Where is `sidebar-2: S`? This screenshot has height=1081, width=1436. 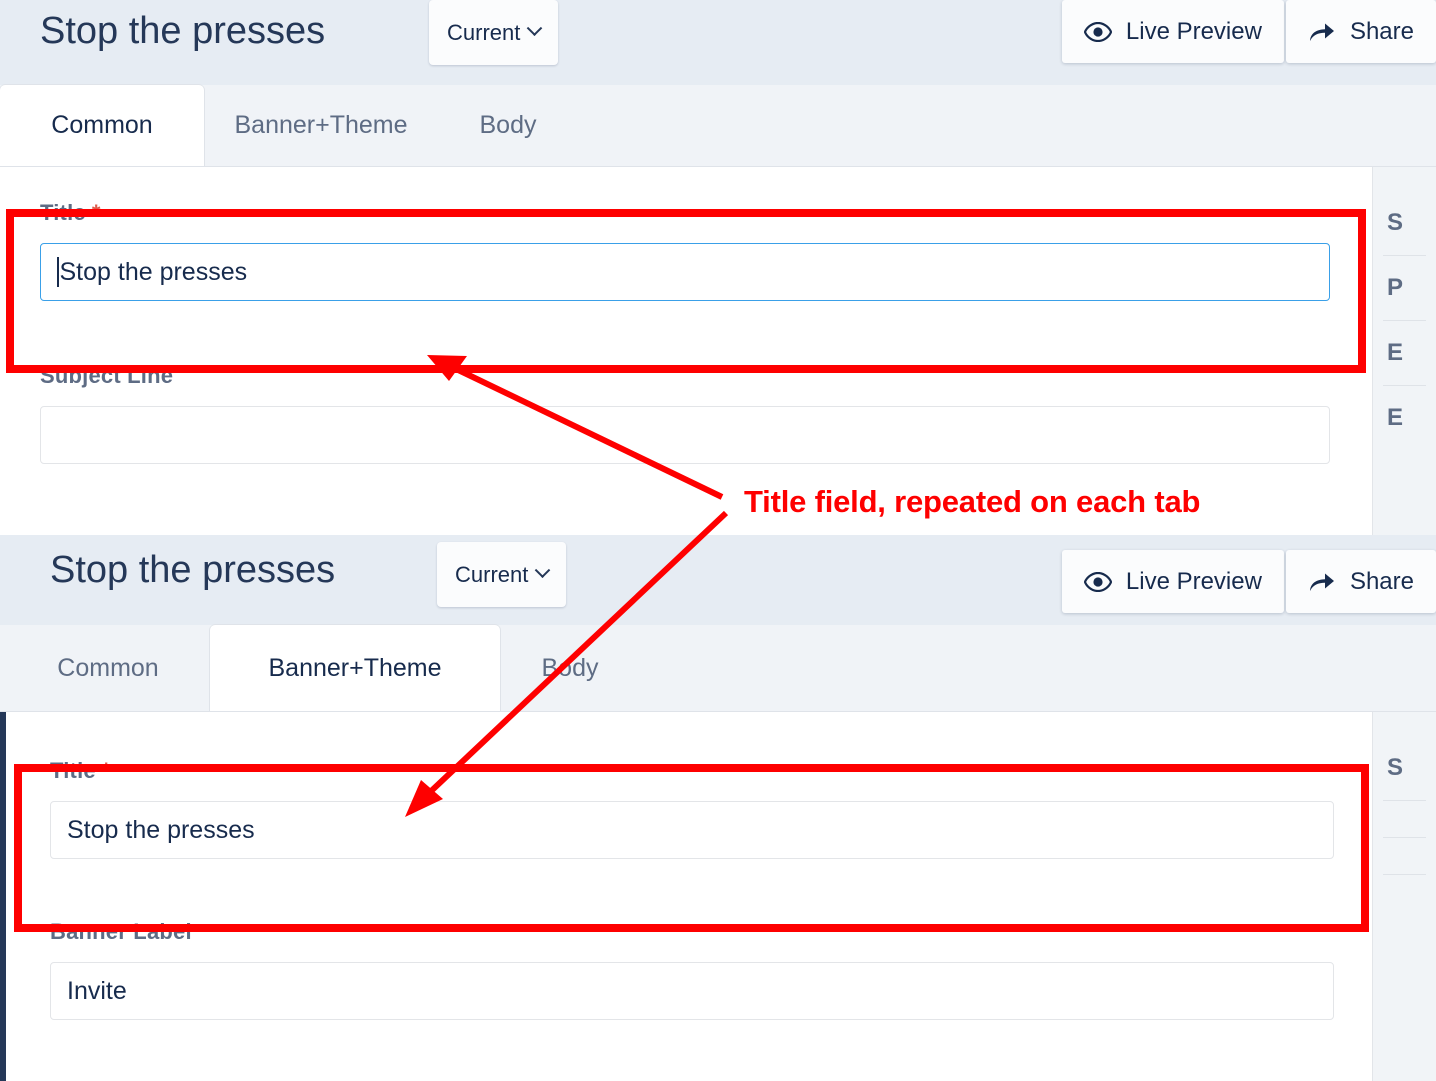 sidebar-2: S is located at coordinates (1404, 896).